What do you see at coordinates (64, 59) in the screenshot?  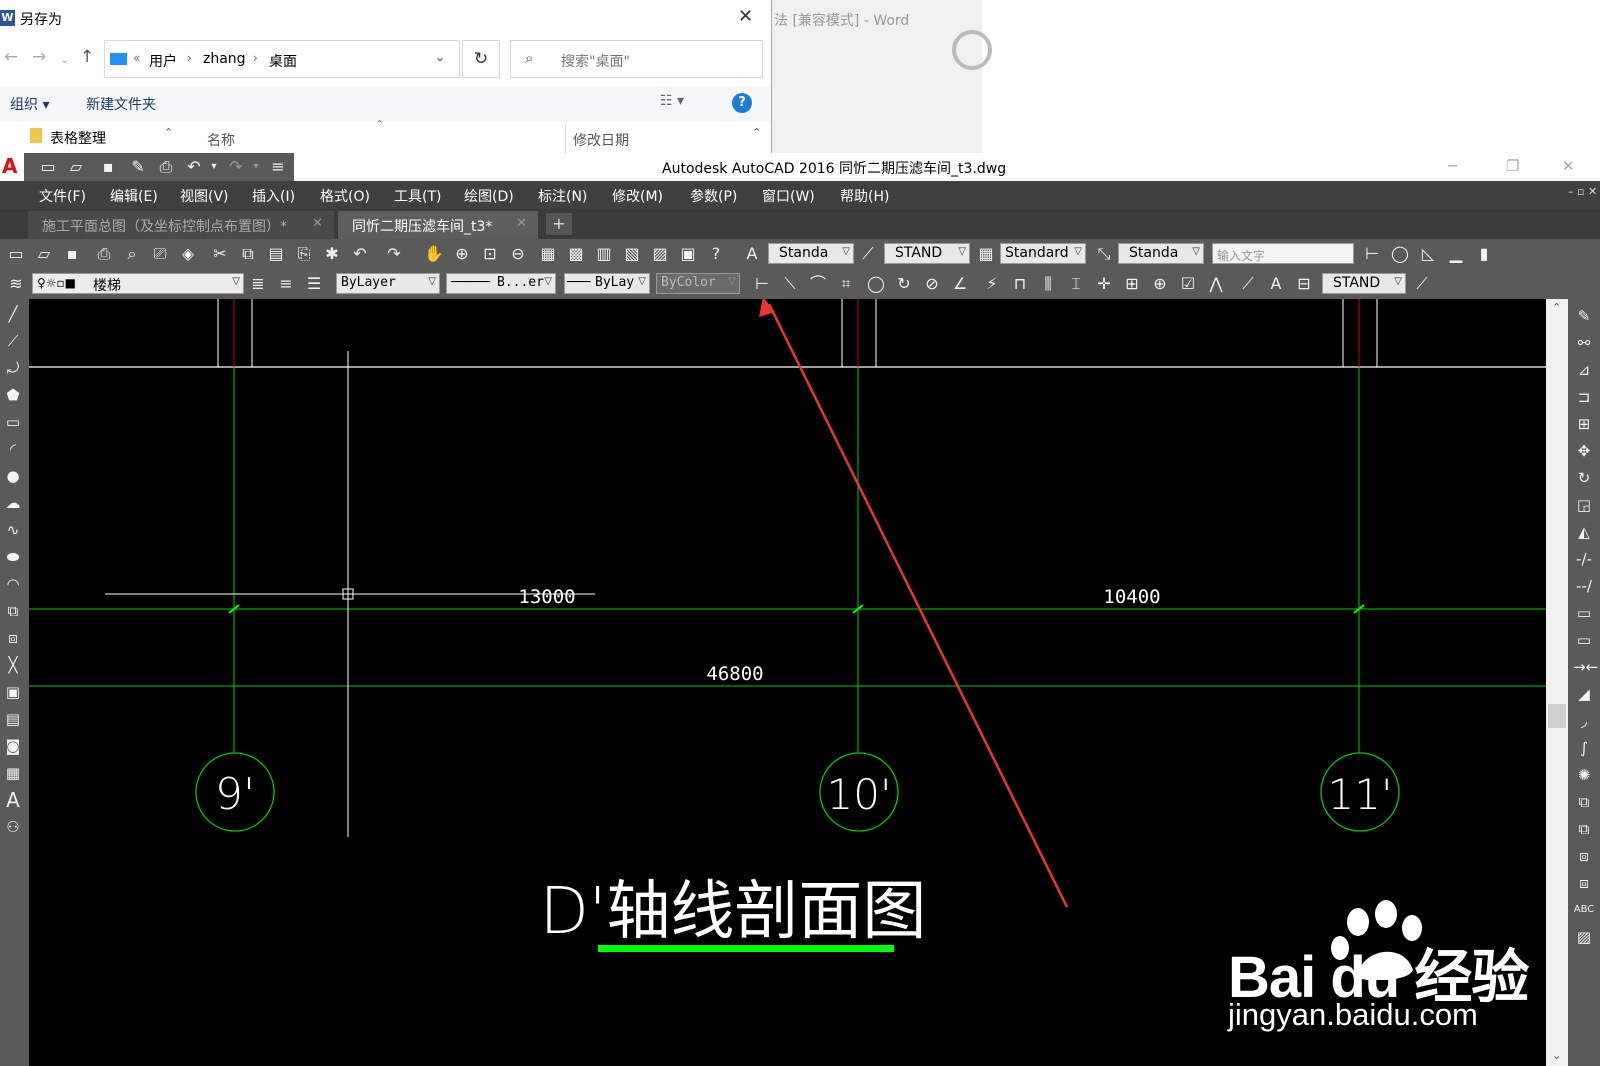 I see `recent-dropdown-icon: ⌄` at bounding box center [64, 59].